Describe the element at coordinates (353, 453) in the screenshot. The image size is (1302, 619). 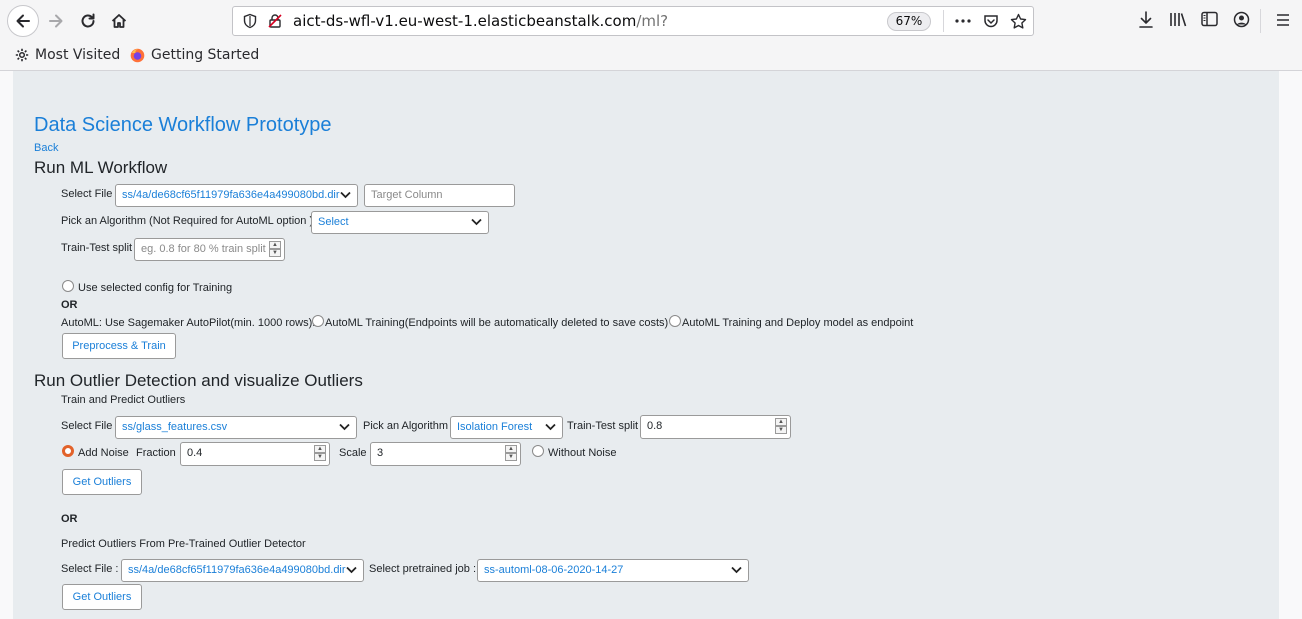
I see `scale-label: Scale` at that location.